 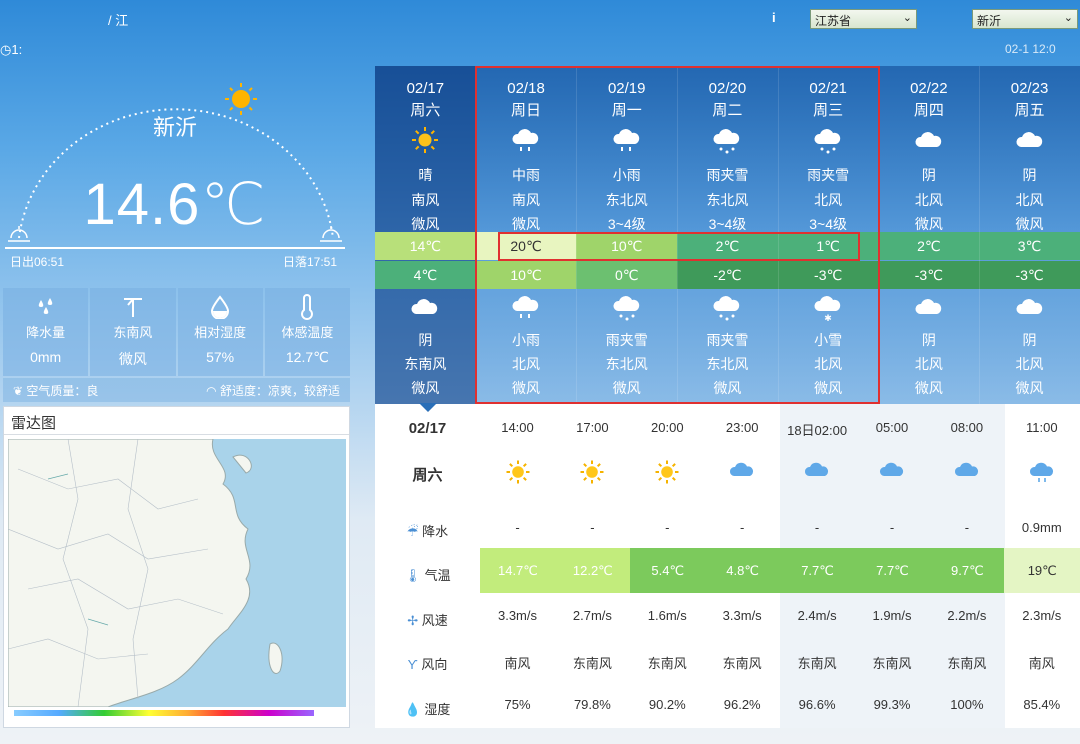 I want to click on windmill-icon: ✢, so click(x=413, y=620).